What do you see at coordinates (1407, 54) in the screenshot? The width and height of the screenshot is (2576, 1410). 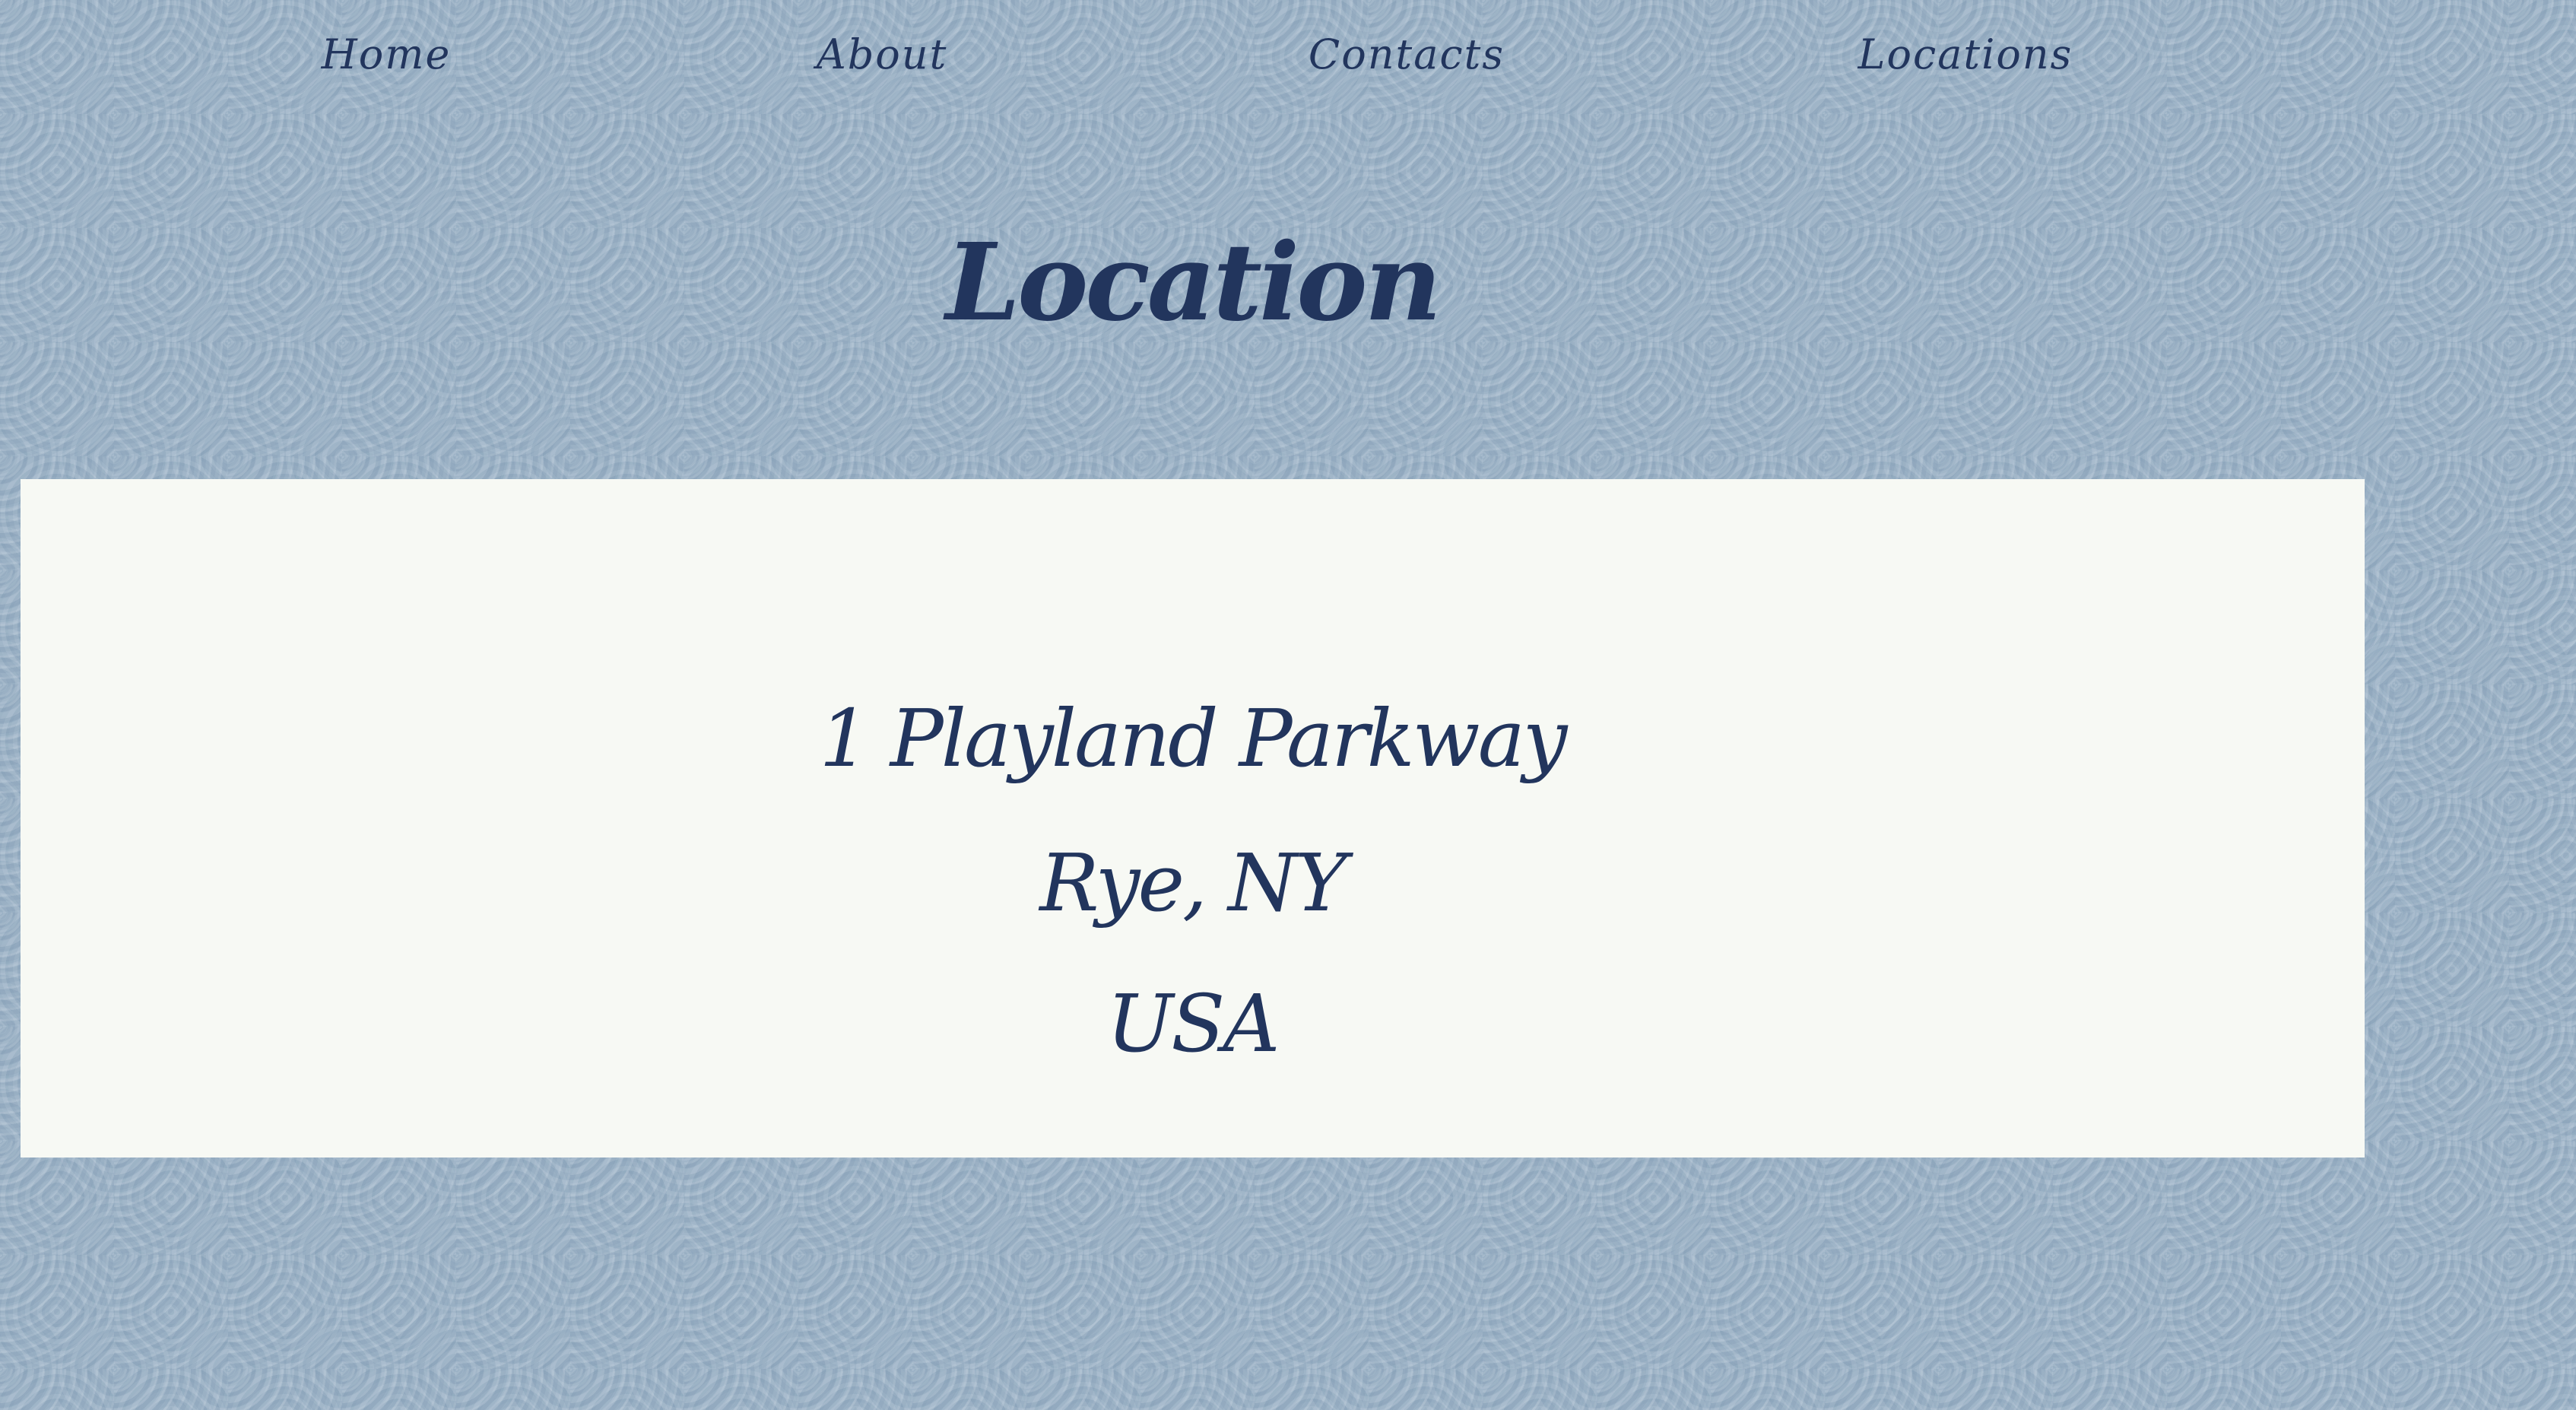 I see `nav-link-contacts: Contacts` at bounding box center [1407, 54].